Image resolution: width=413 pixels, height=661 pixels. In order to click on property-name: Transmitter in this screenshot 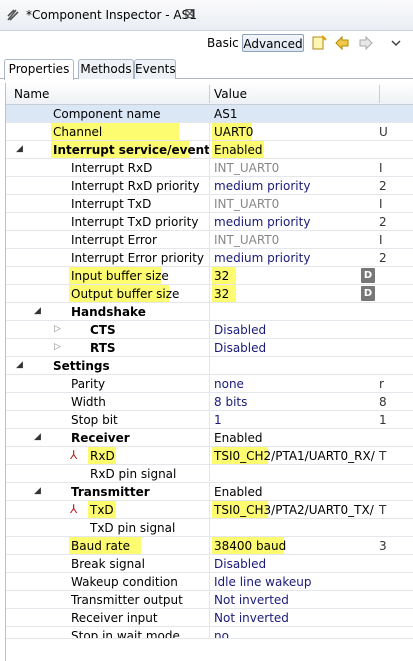, I will do `click(110, 492)`.